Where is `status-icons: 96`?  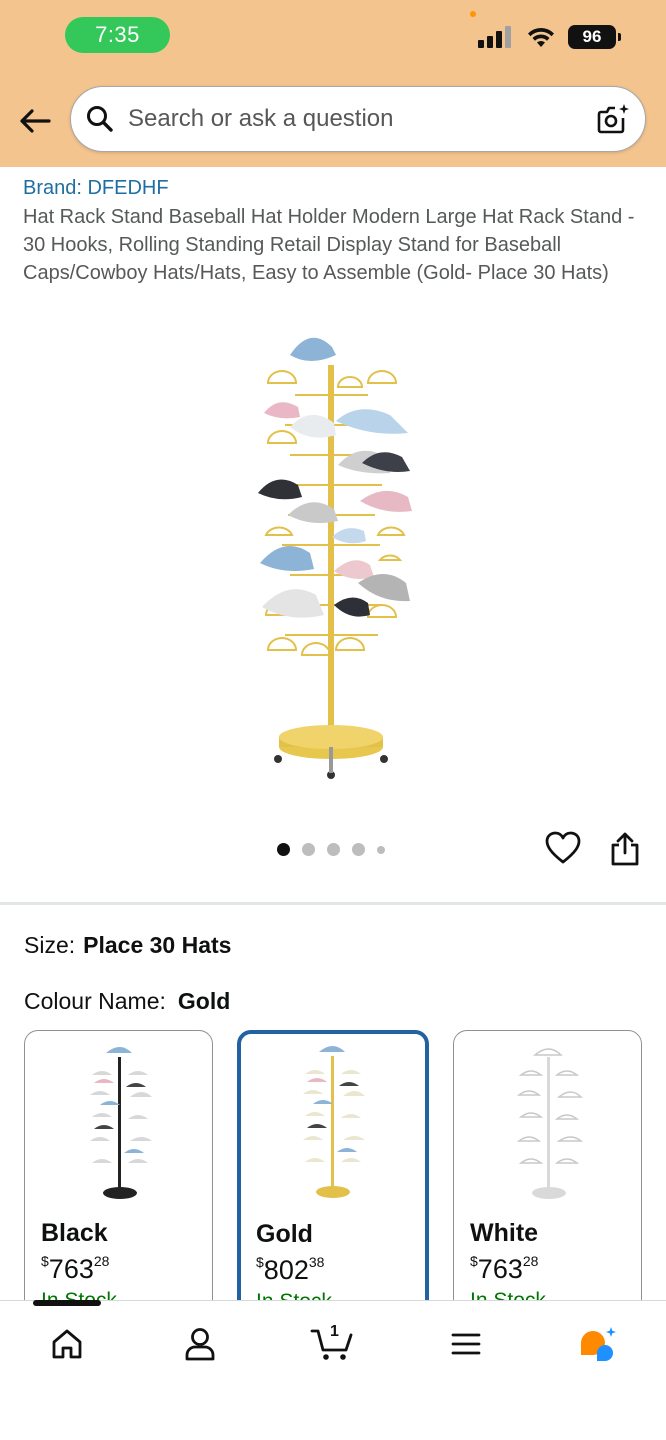
status-icons: 96 is located at coordinates (549, 37).